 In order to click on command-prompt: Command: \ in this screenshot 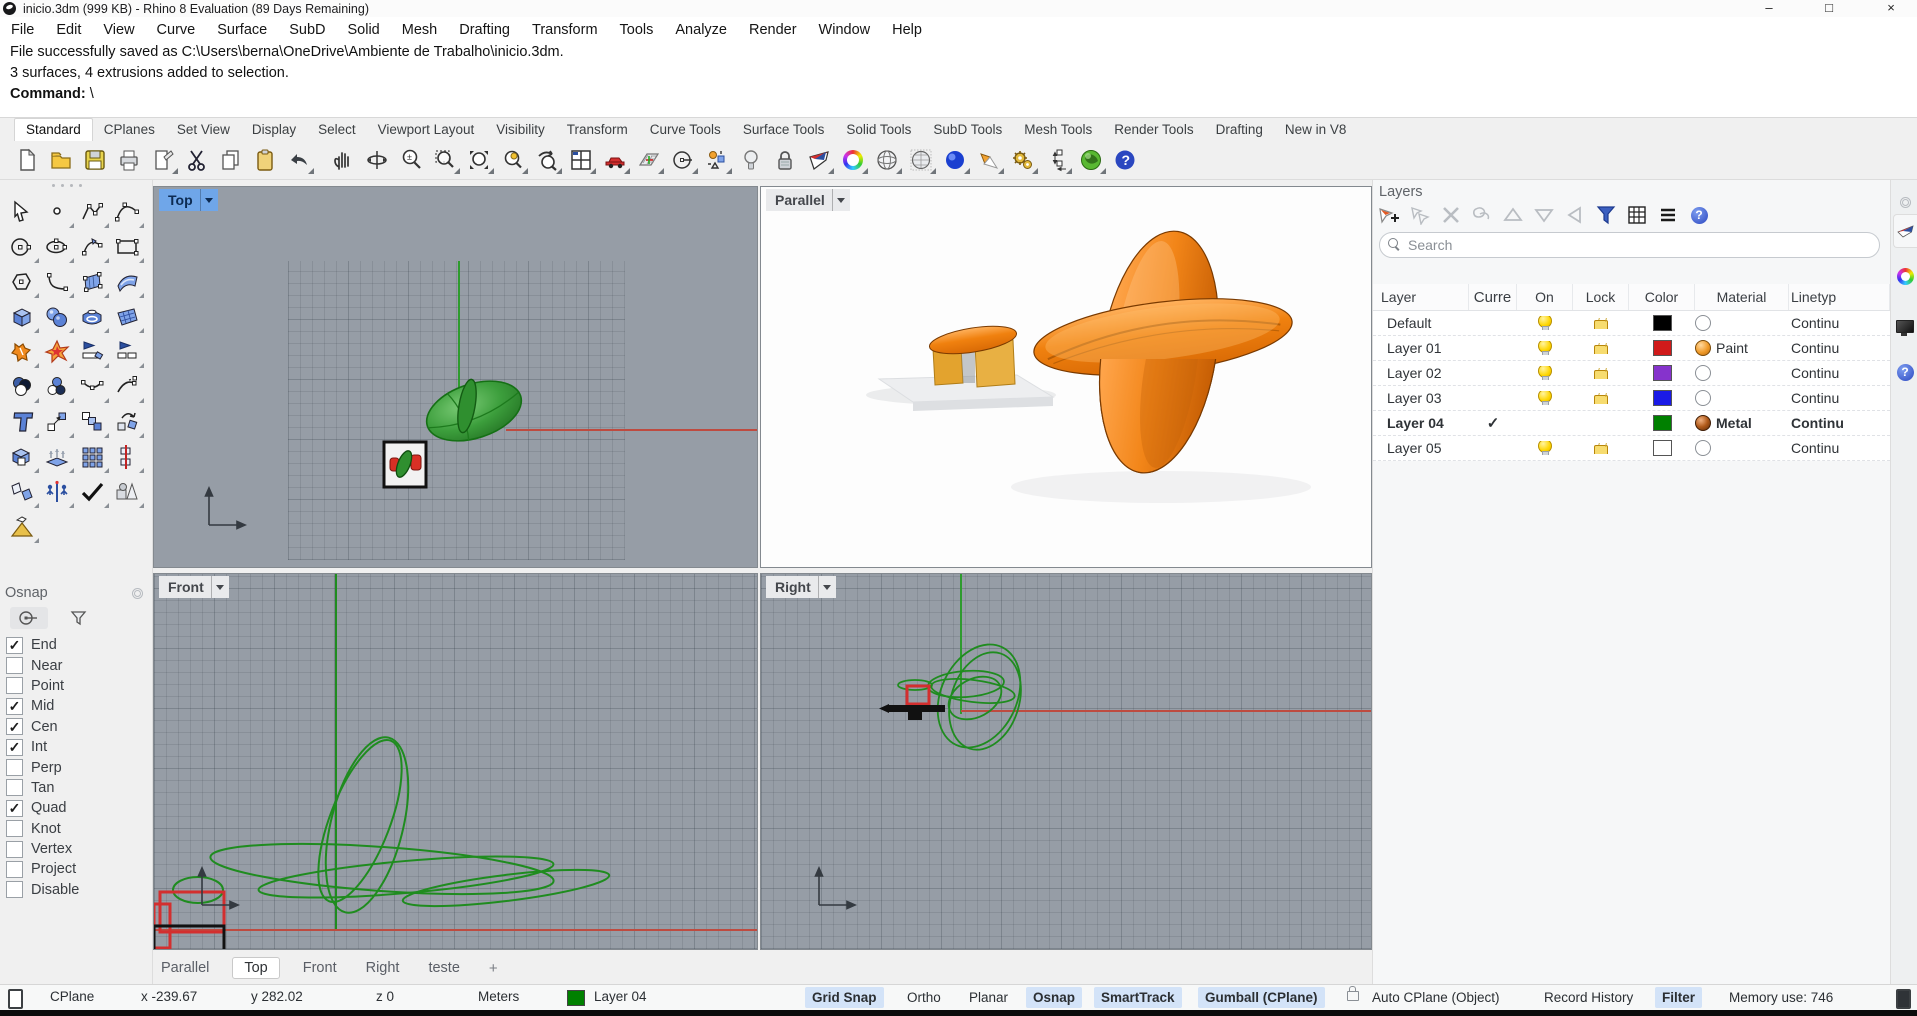, I will do `click(963, 94)`.